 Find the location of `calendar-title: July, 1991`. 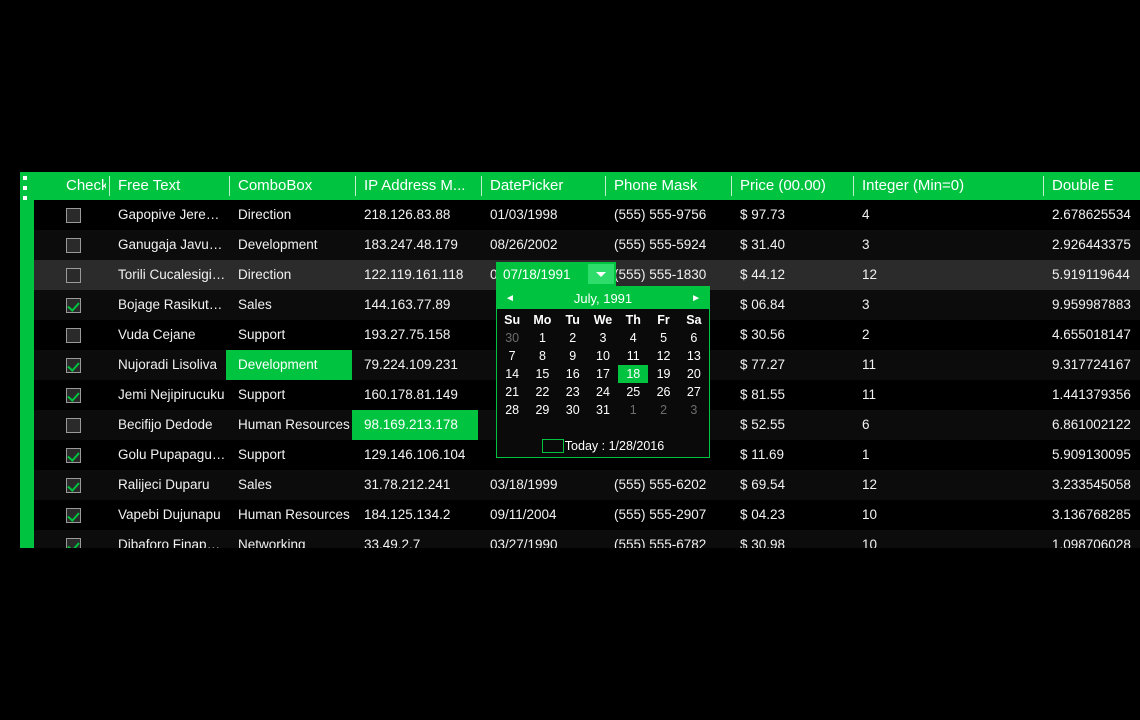

calendar-title: July, 1991 is located at coordinates (603, 298).